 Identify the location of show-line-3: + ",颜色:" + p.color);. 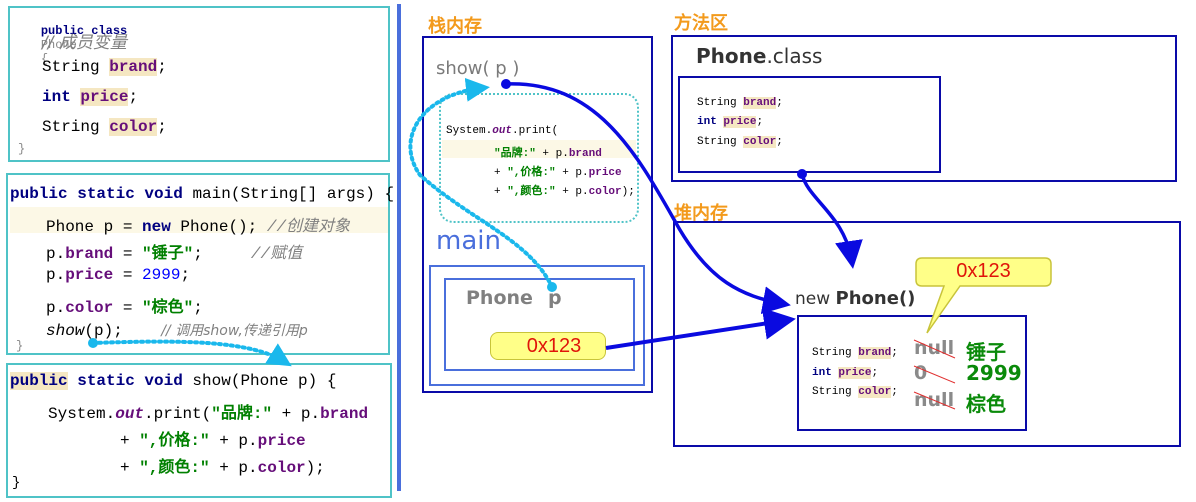
(222, 465).